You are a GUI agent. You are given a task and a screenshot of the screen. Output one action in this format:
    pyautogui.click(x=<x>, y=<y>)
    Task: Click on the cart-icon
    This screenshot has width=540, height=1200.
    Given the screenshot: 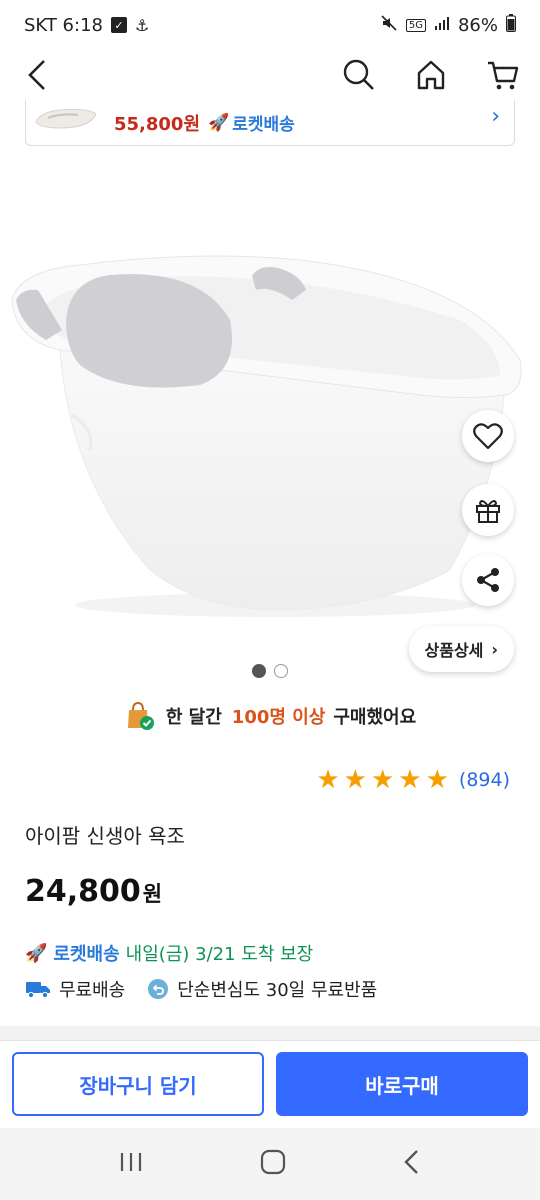 What is the action you would take?
    pyautogui.click(x=503, y=75)
    